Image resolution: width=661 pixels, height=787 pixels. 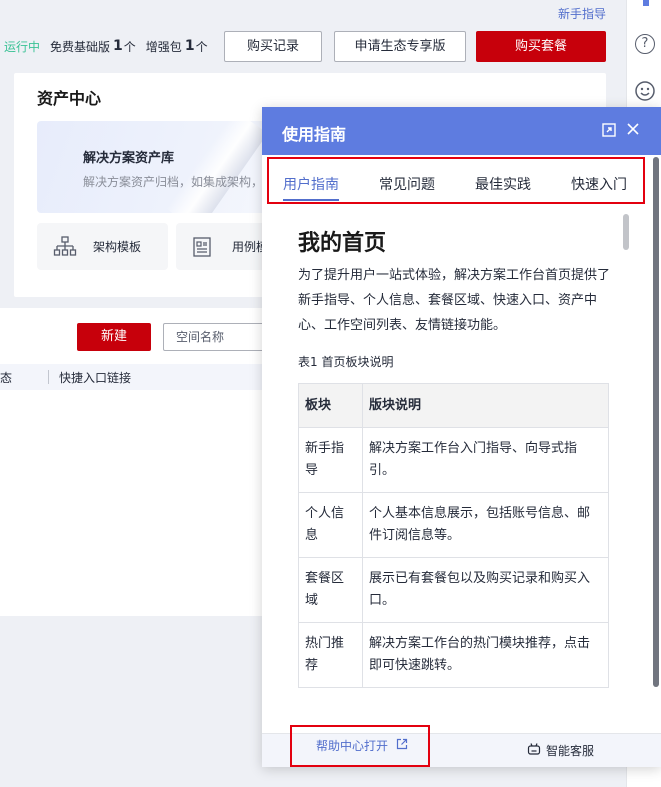 I want to click on app-logo-icon, so click(x=646, y=3).